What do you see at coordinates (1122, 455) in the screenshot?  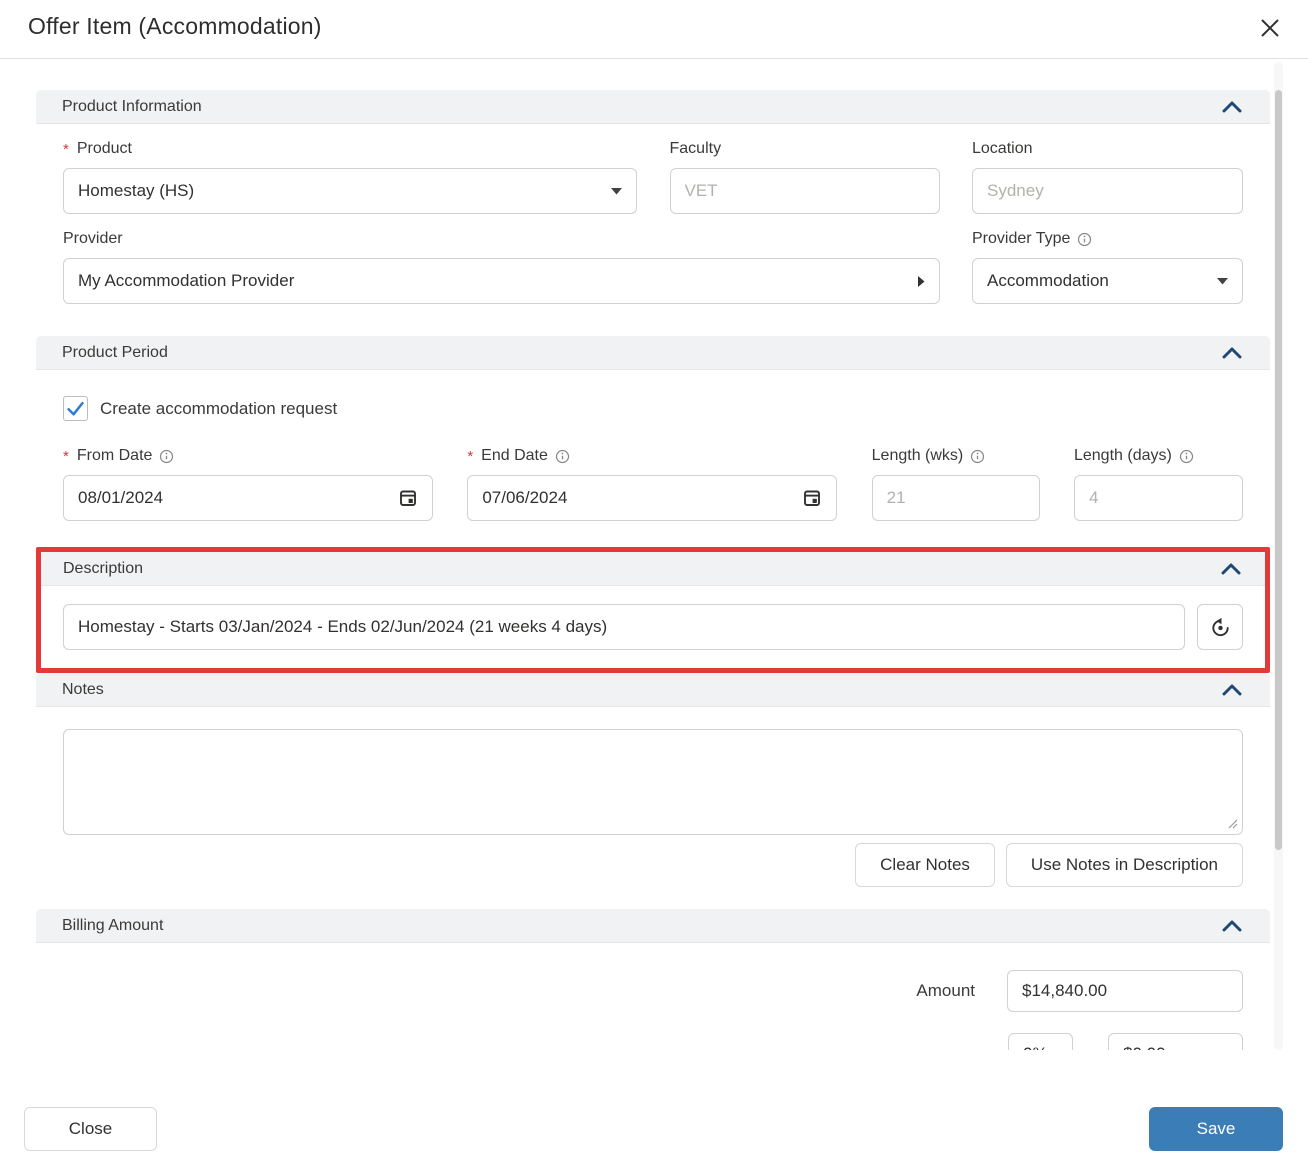 I see `length-days-label: Length (days)` at bounding box center [1122, 455].